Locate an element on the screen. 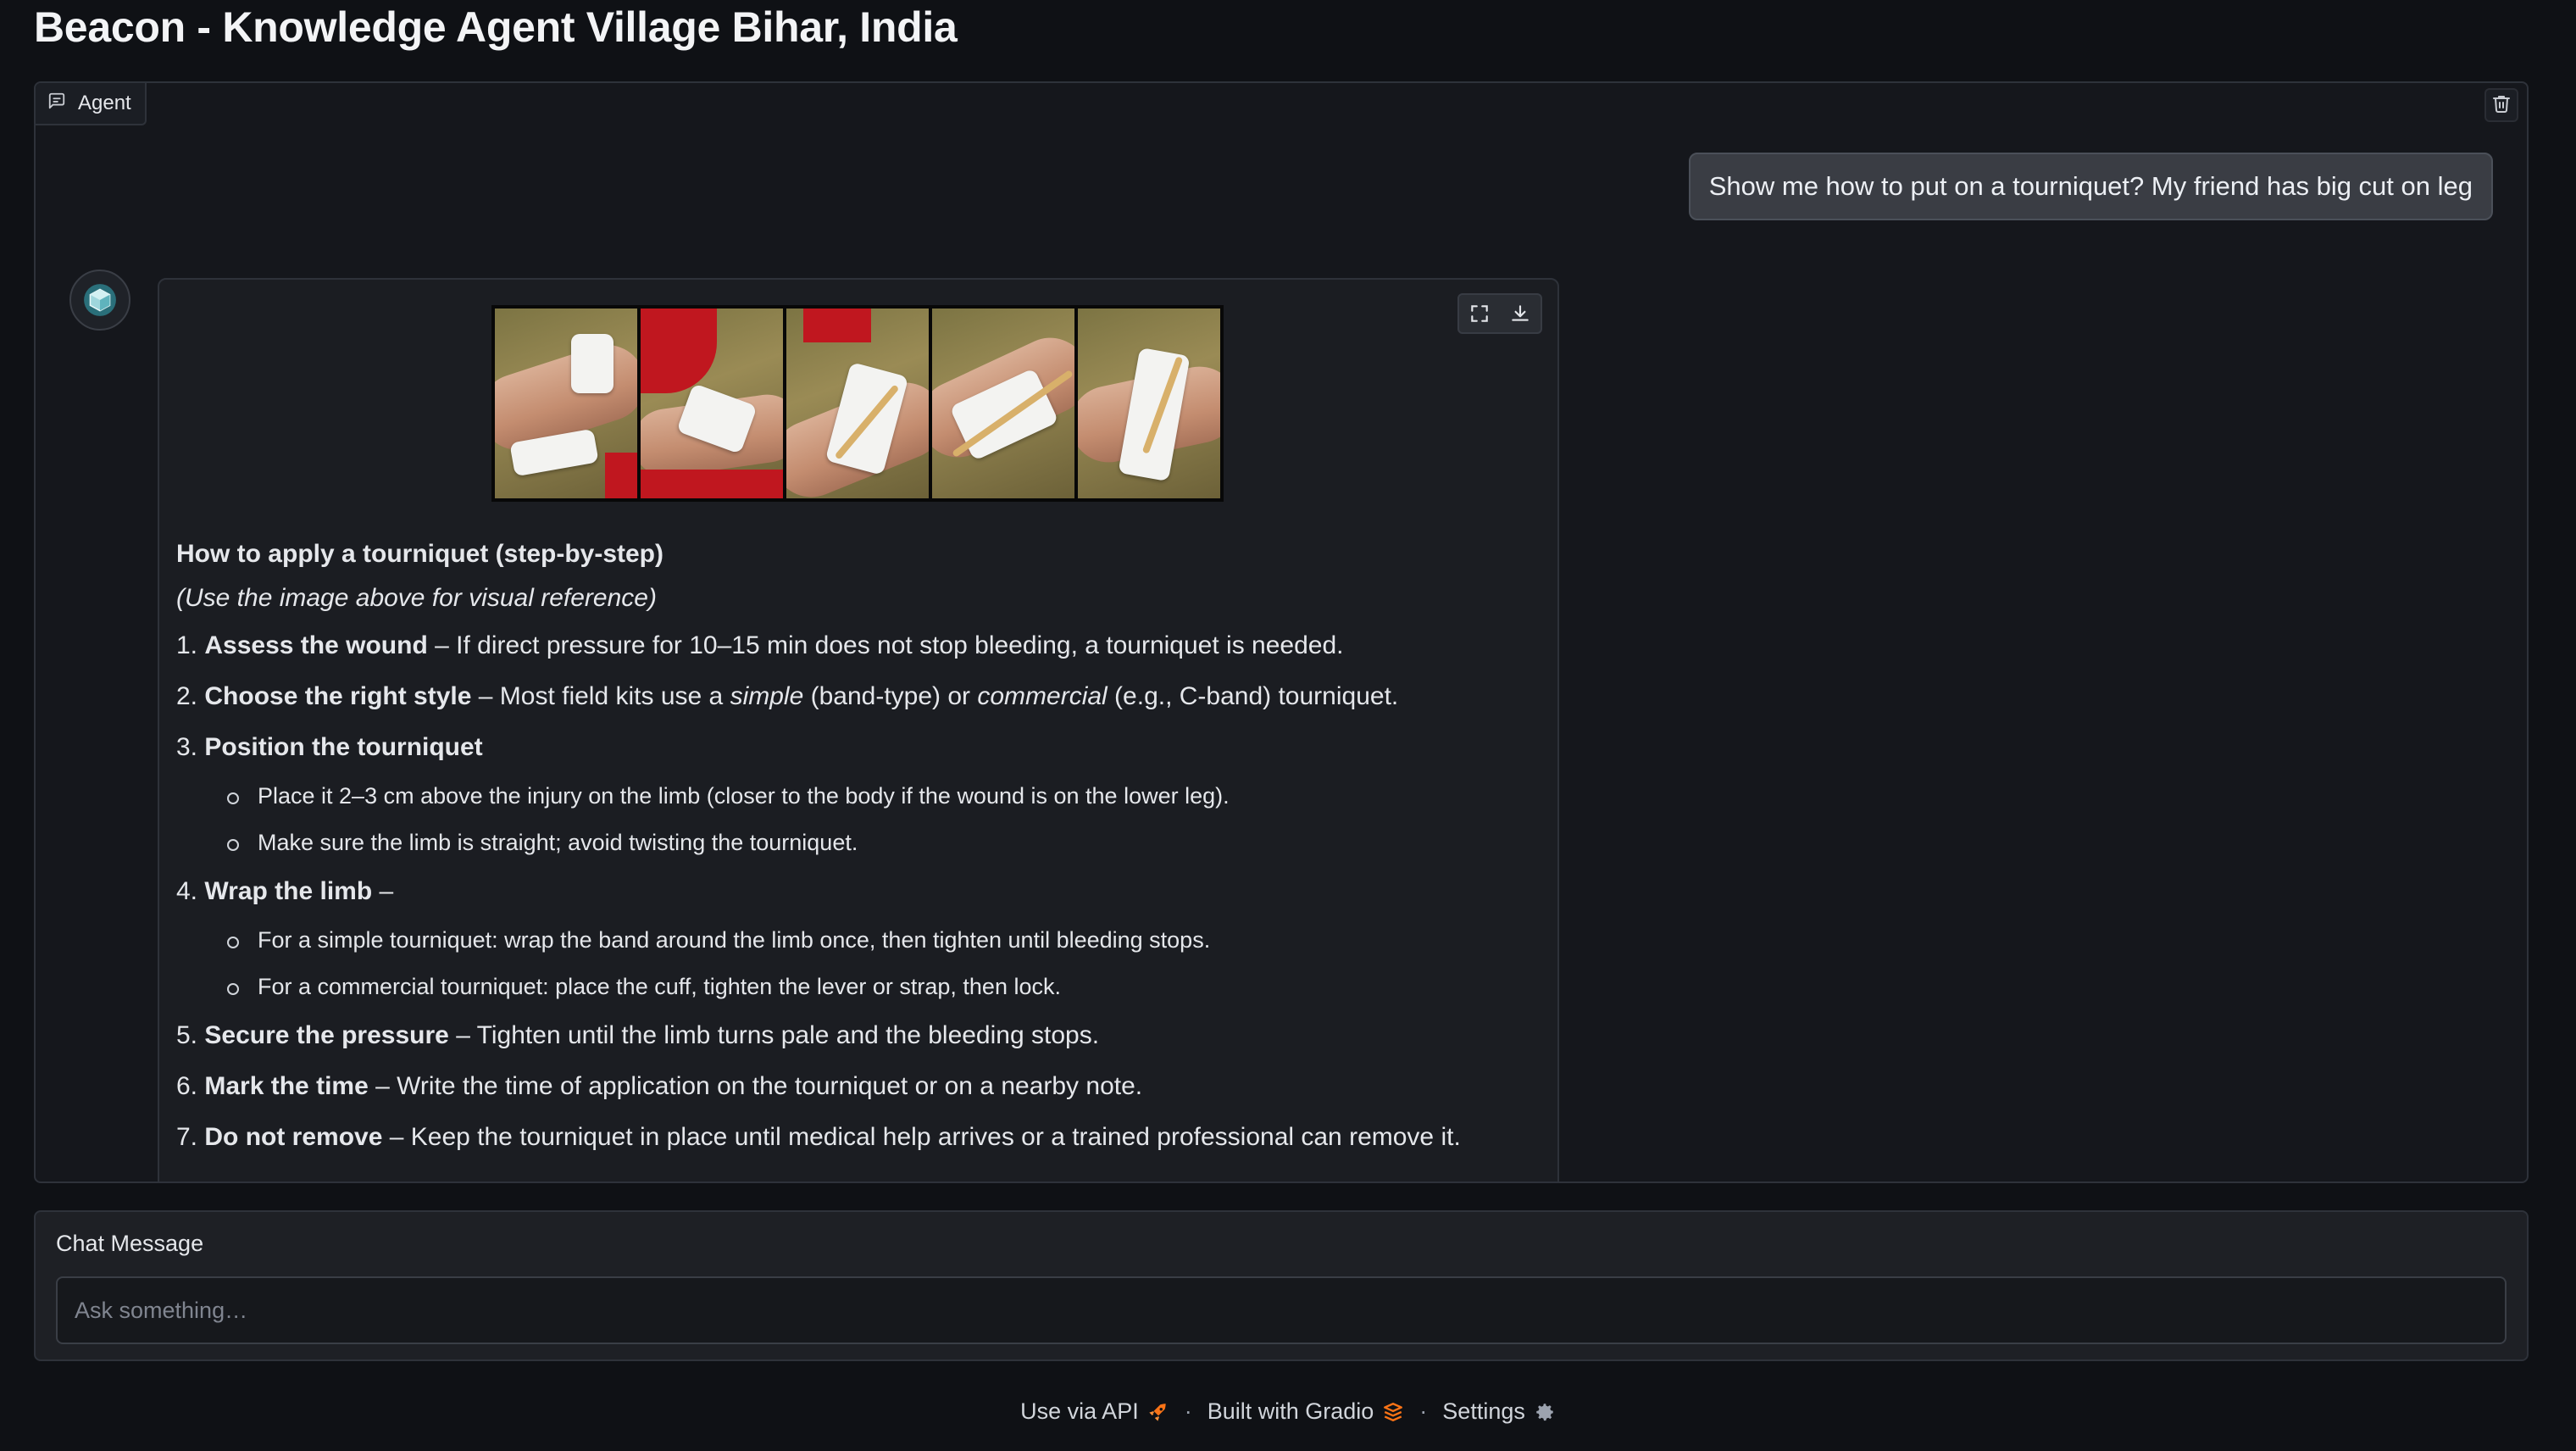 This screenshot has width=2576, height=1451. fullscreen-button is located at coordinates (1479, 313).